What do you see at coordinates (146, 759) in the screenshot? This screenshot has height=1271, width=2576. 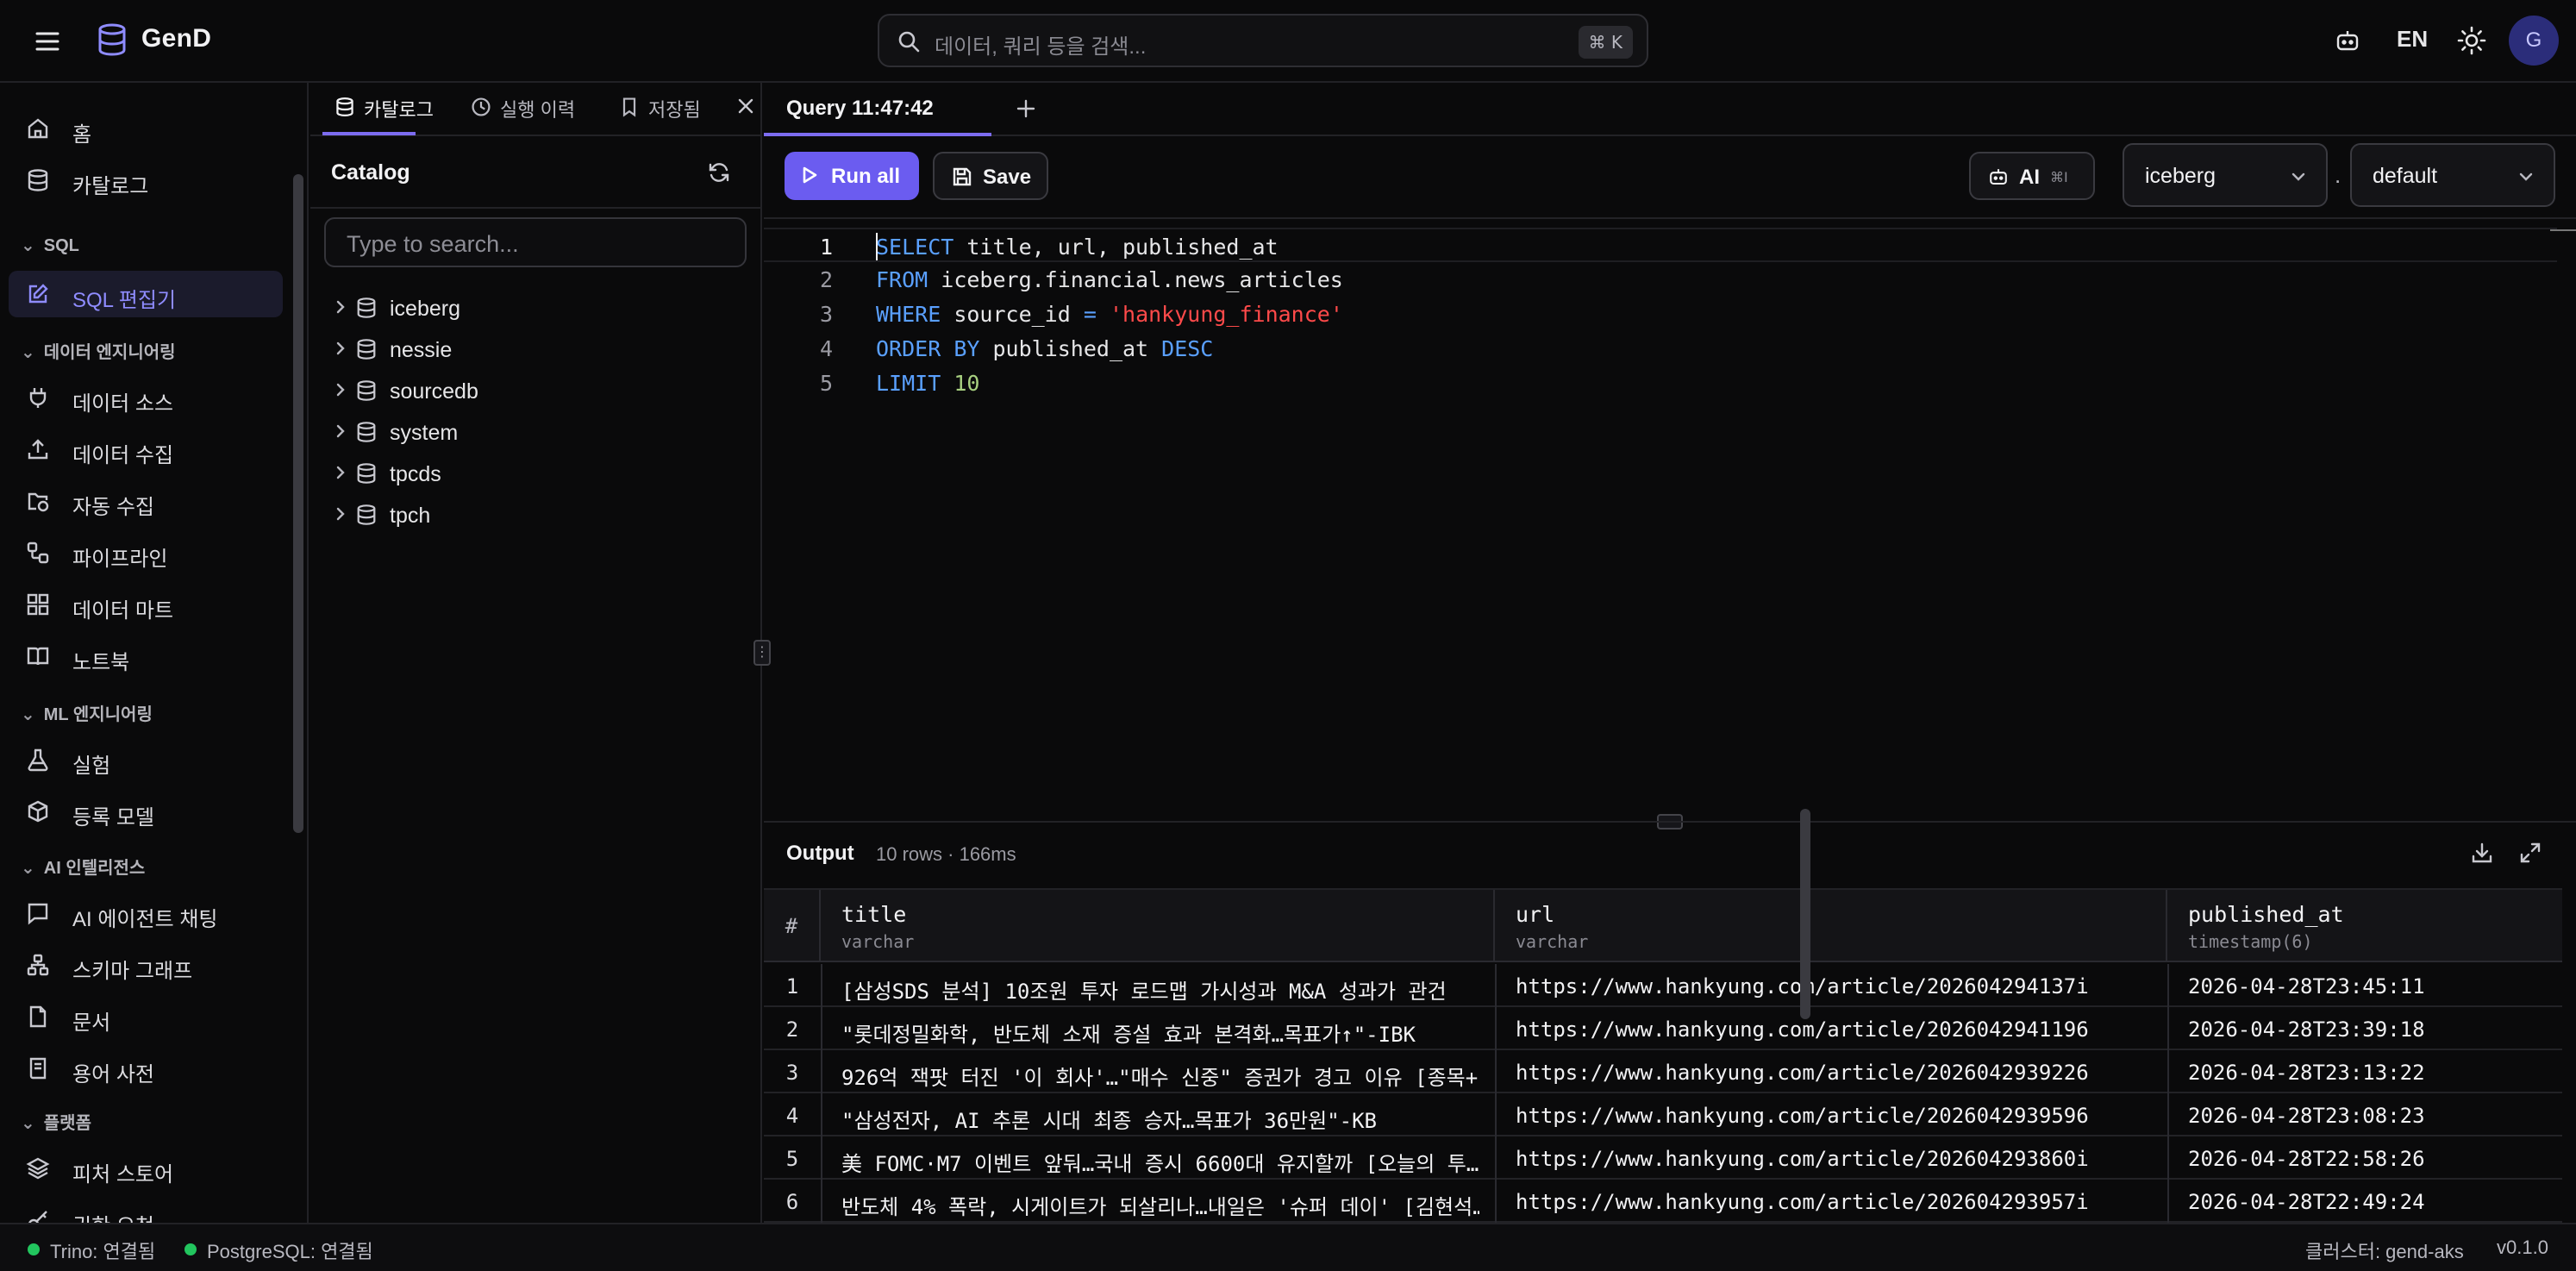 I see `sidebar-item-experiment: 실험` at bounding box center [146, 759].